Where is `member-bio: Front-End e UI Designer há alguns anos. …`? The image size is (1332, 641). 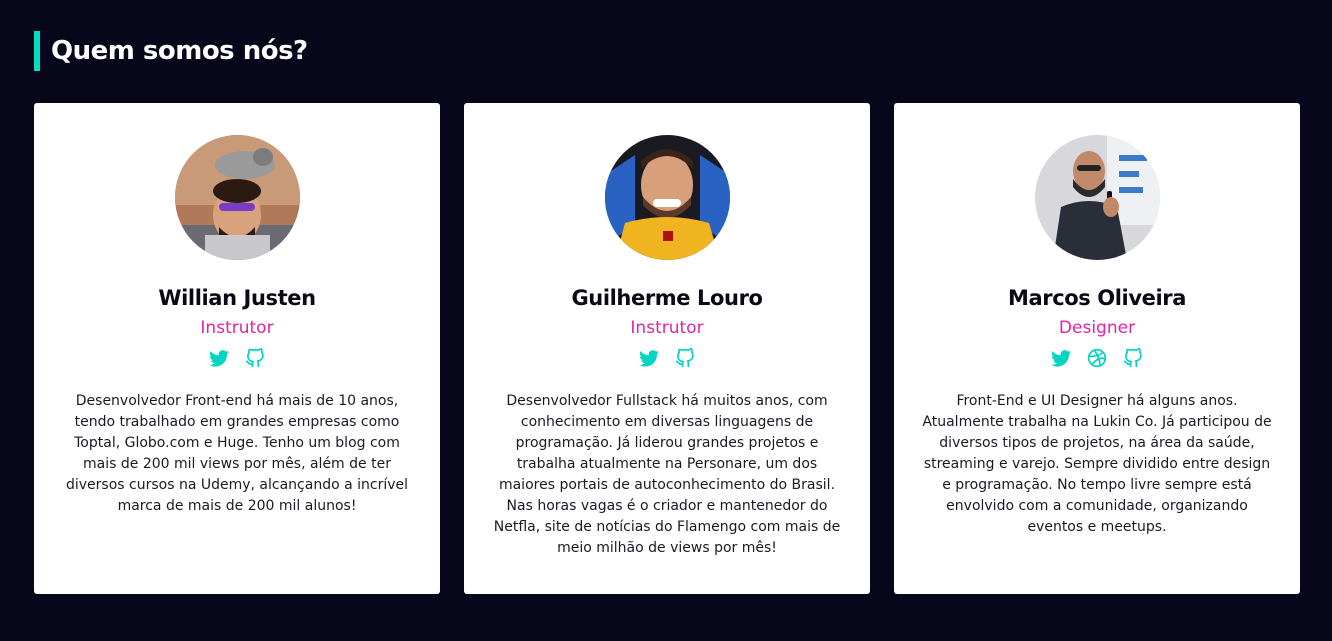
member-bio: Front-End e UI Designer há alguns anos. … is located at coordinates (1097, 464).